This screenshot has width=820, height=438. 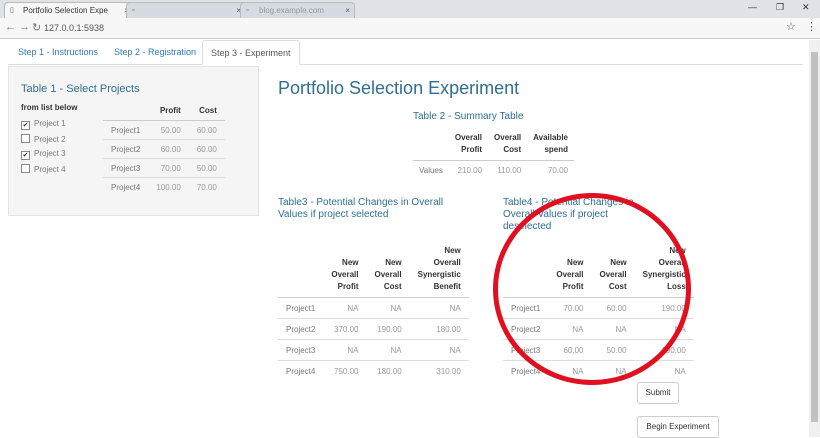 I want to click on project-checkbox-4: Project 4, so click(x=43, y=169).